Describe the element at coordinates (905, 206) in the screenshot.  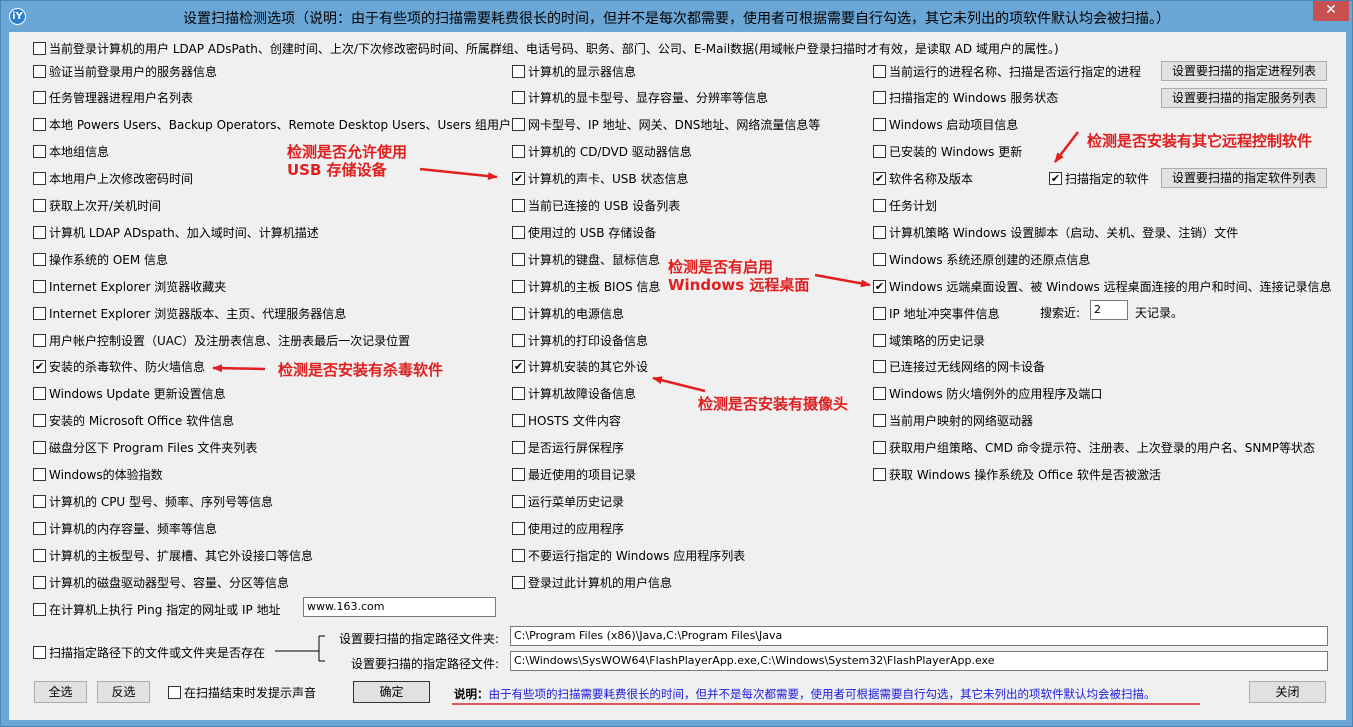
I see `col3-option: 任务计划` at that location.